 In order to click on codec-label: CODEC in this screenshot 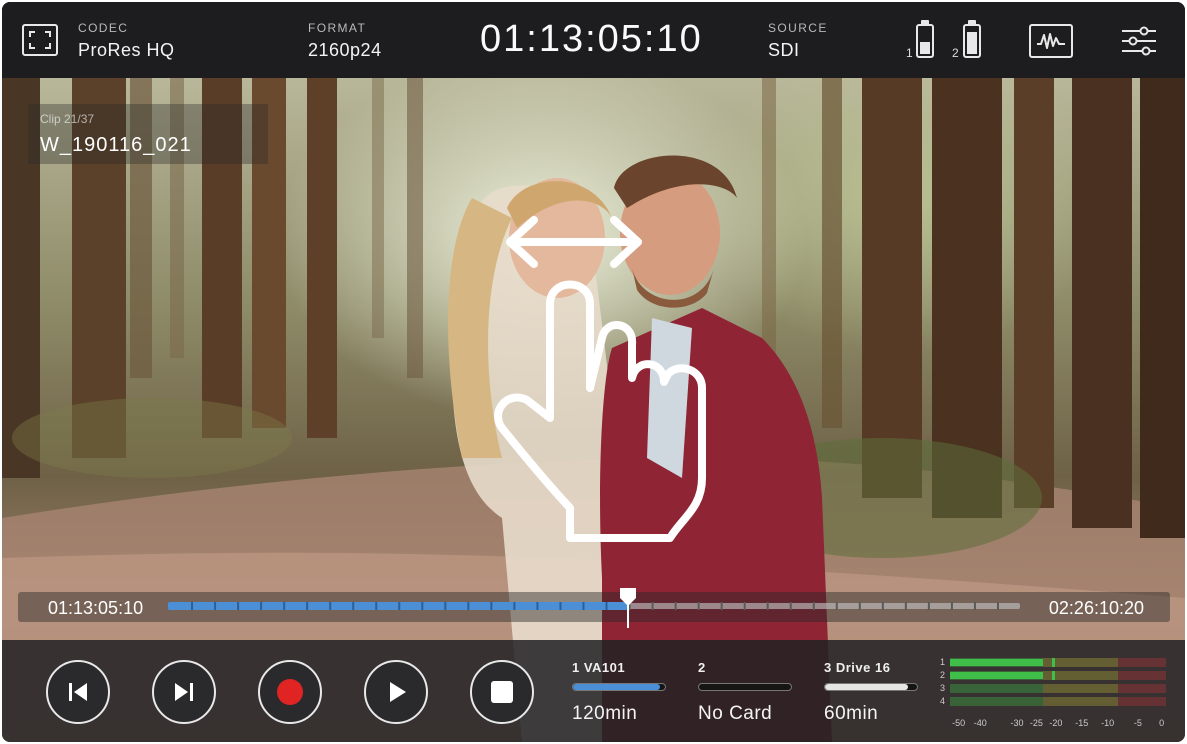, I will do `click(103, 28)`.